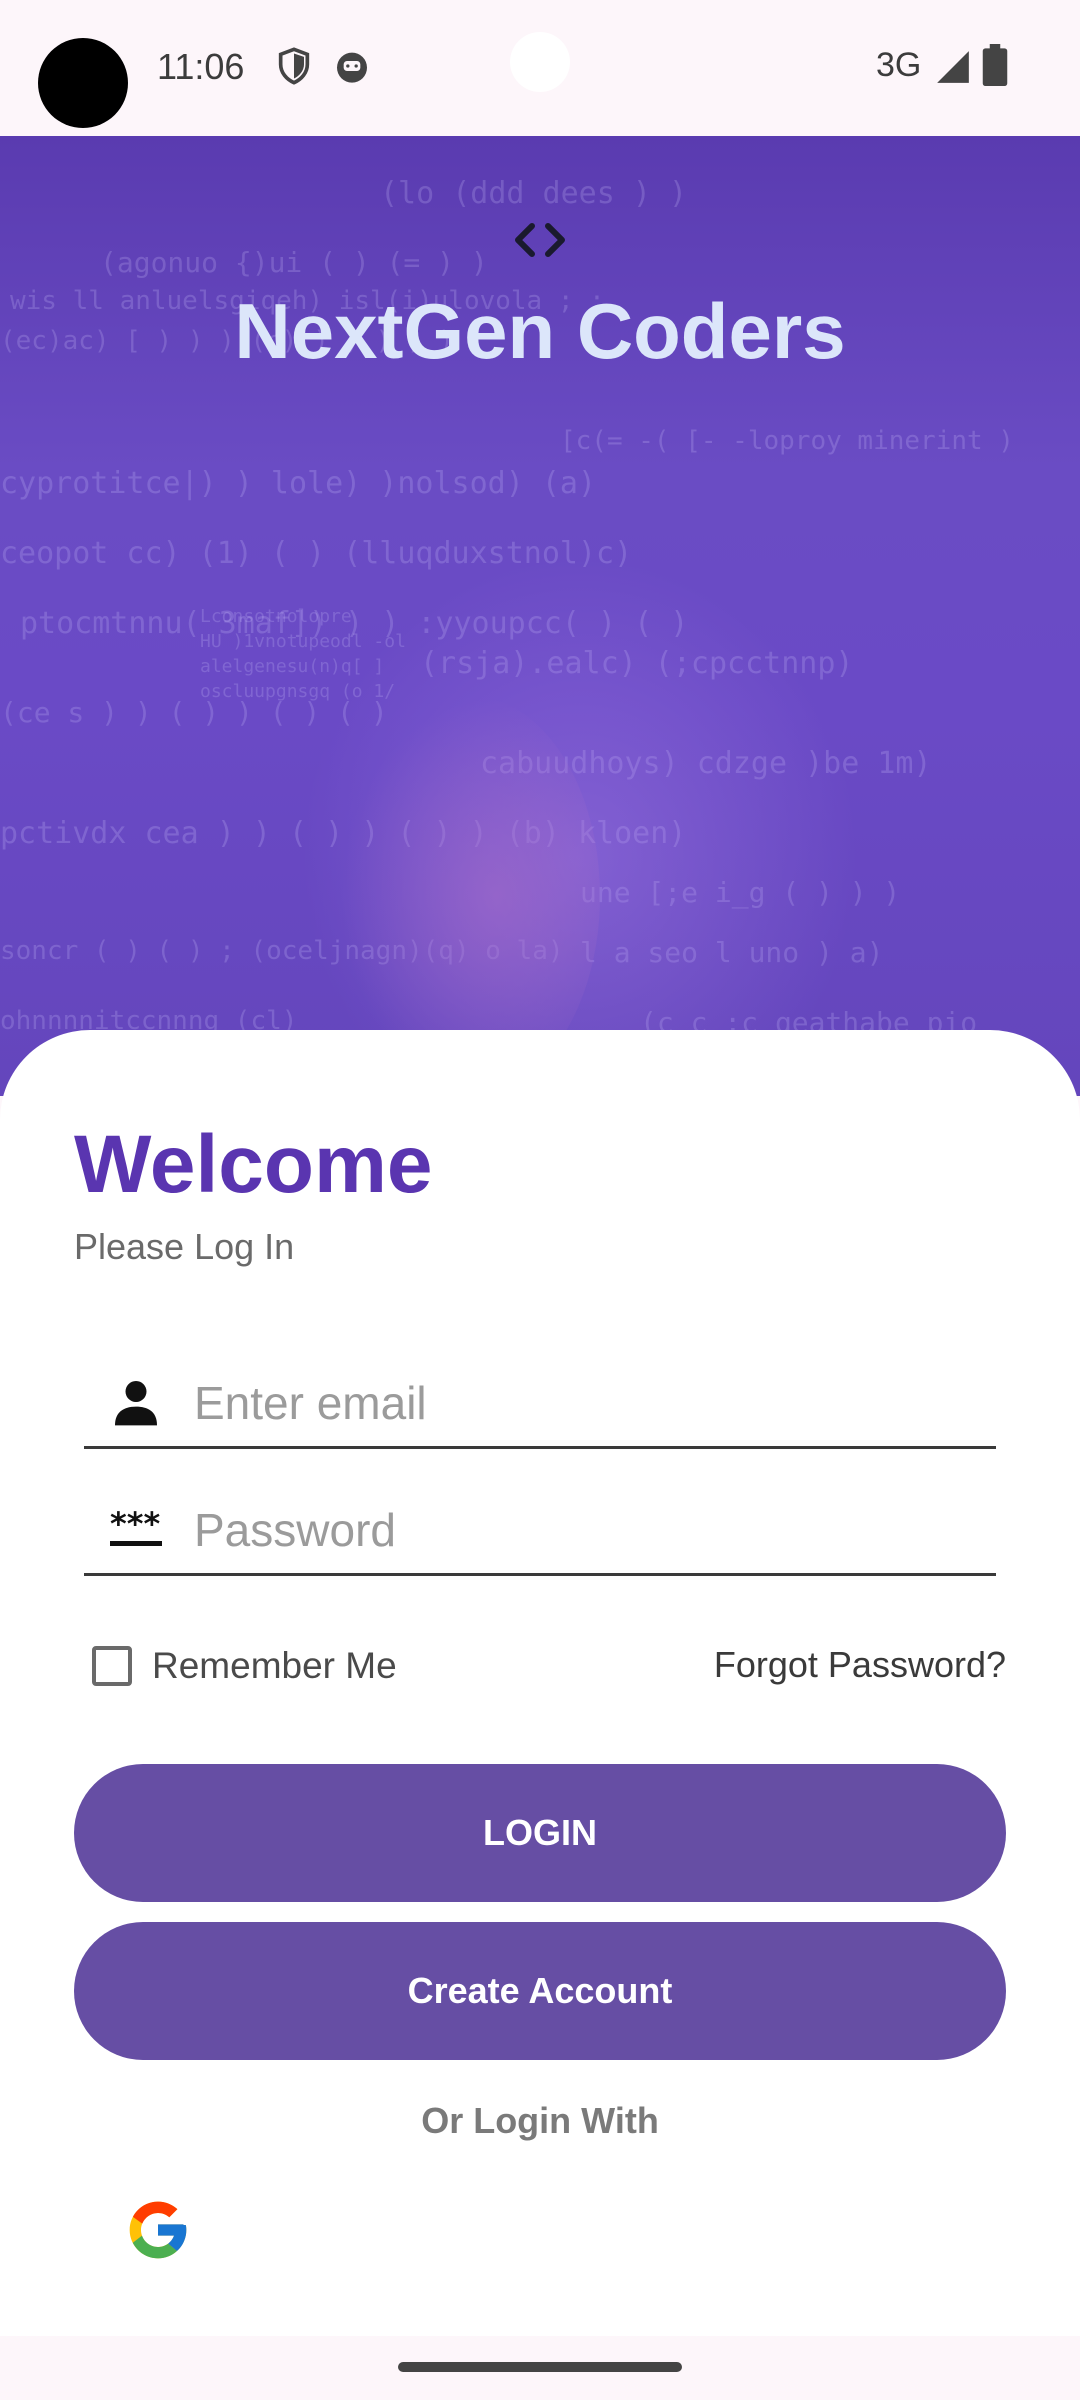 Image resolution: width=1080 pixels, height=2400 pixels. Describe the element at coordinates (995, 65) in the screenshot. I see `battery-icon` at that location.